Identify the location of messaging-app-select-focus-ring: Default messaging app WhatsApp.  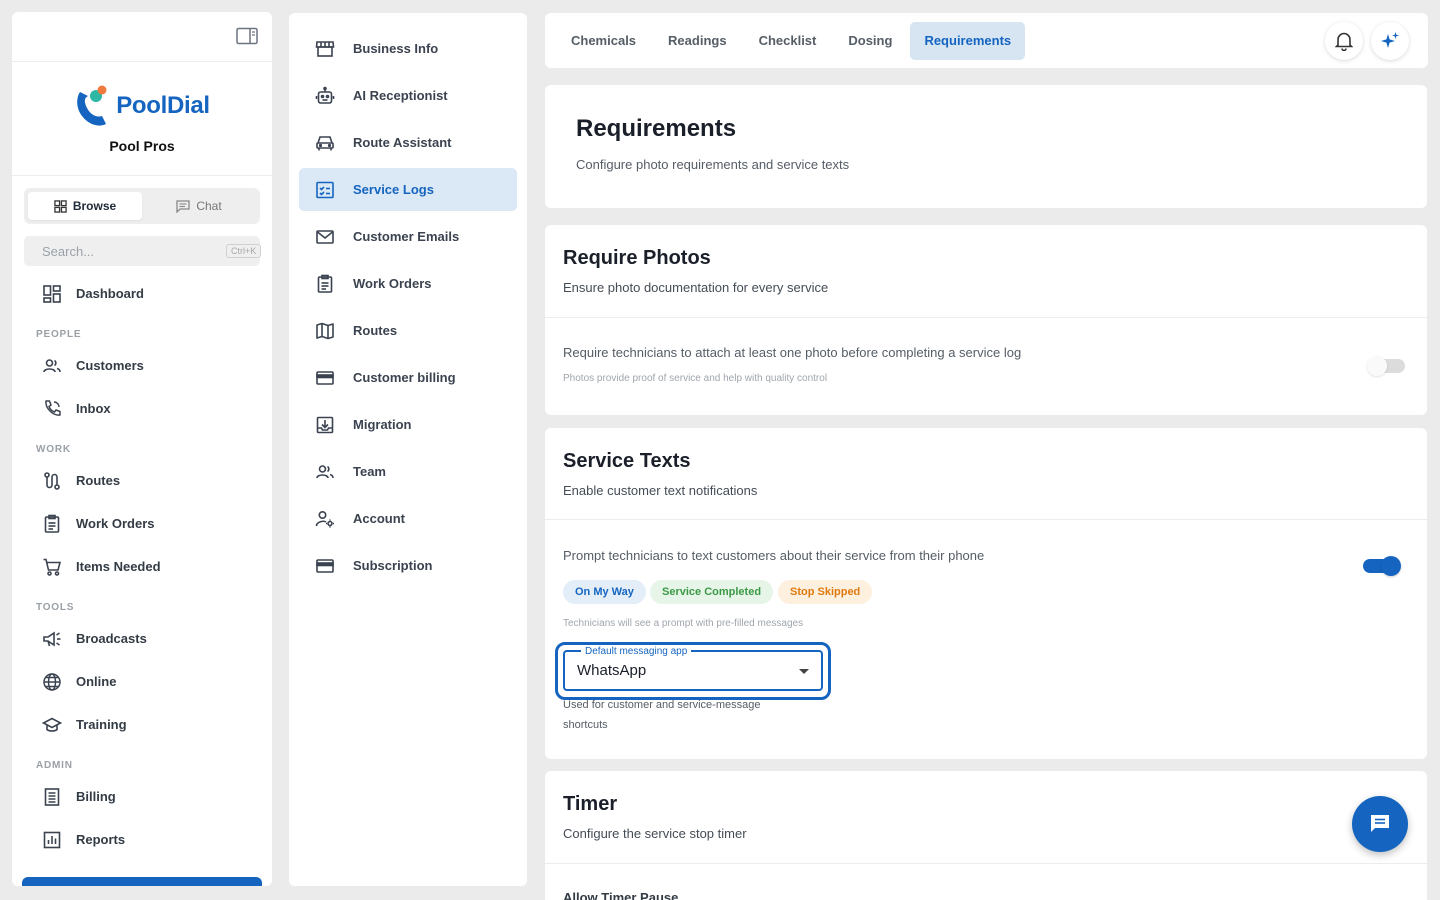
(693, 671).